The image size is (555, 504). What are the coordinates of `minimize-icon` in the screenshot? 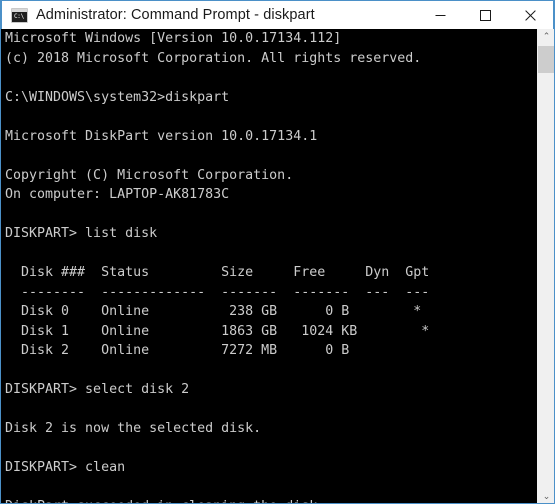 It's located at (440, 15).